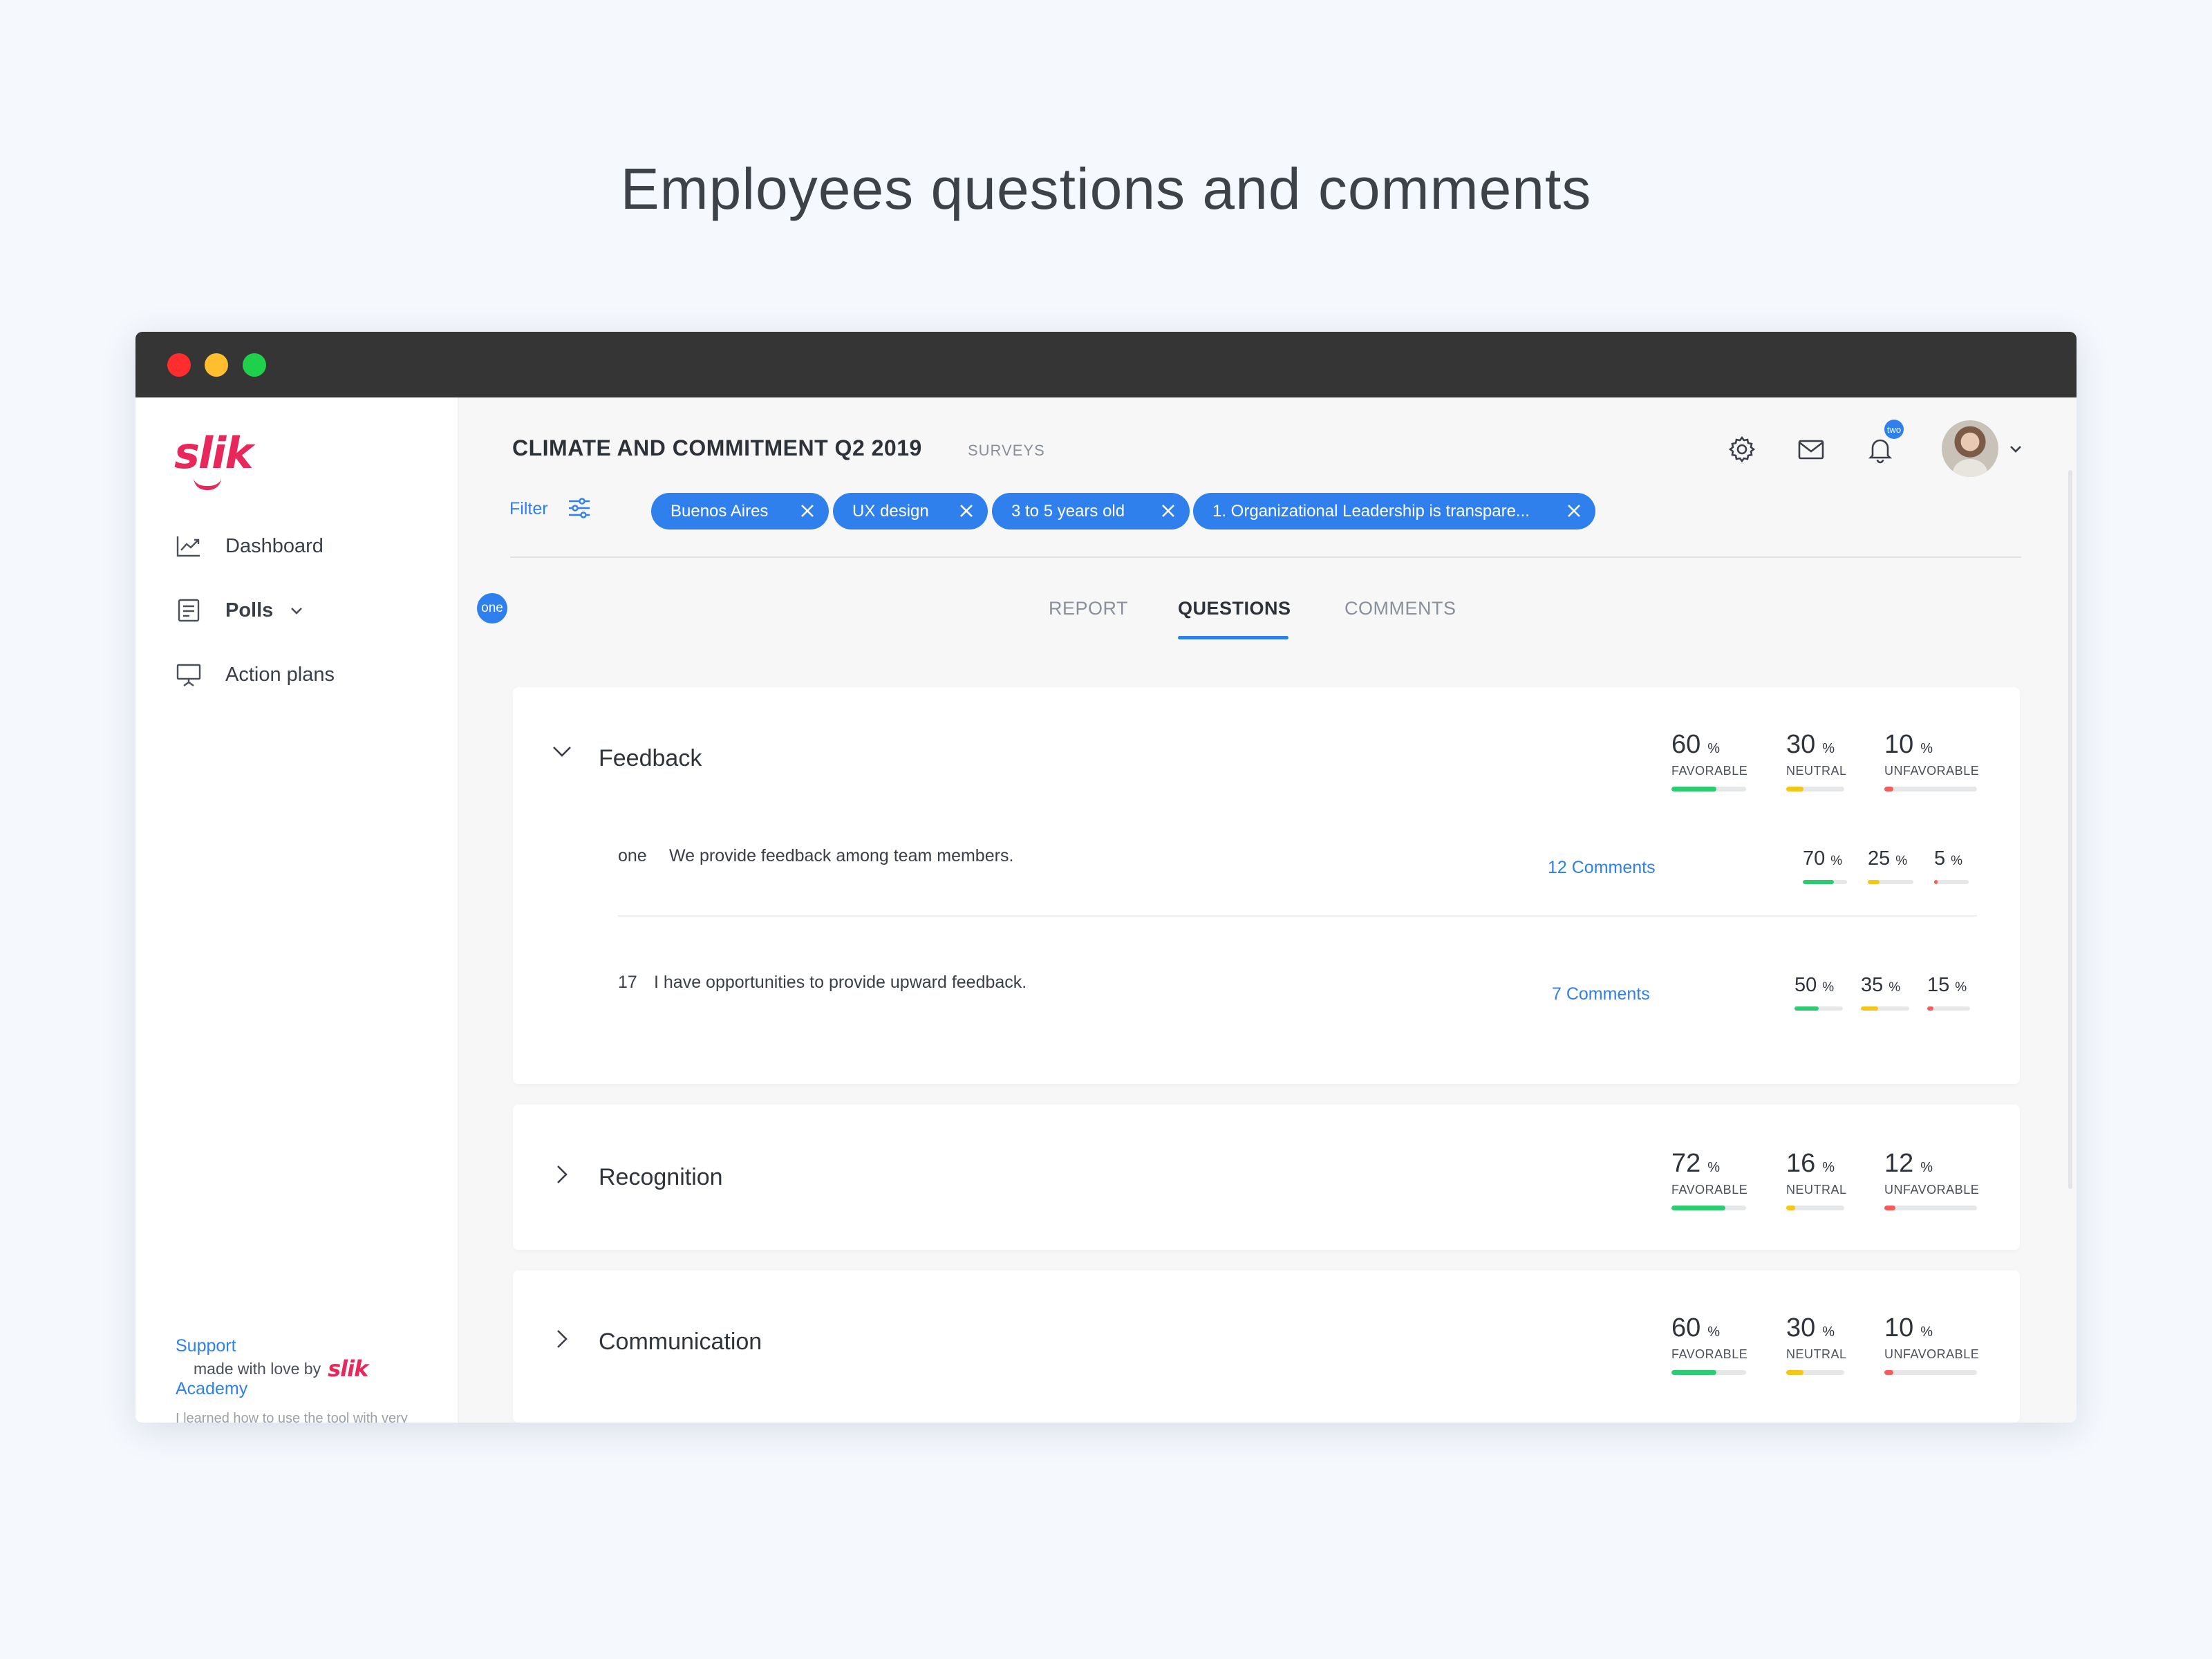 Image resolution: width=2212 pixels, height=1659 pixels. Describe the element at coordinates (1818, 992) in the screenshot. I see `favorable-stat: 50%` at that location.